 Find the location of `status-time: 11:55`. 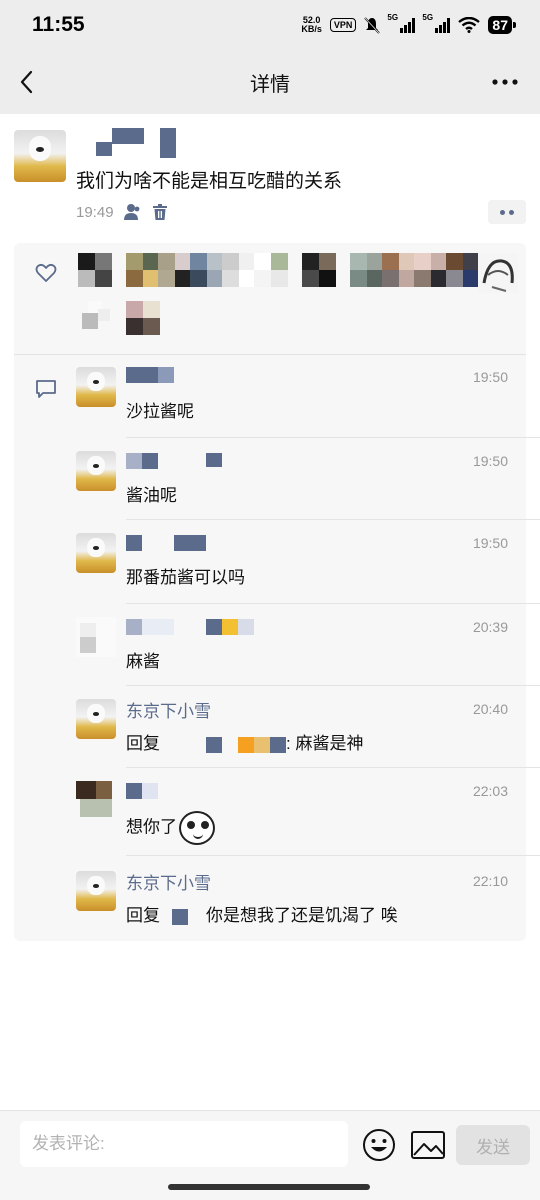

status-time: 11:55 is located at coordinates (58, 24).